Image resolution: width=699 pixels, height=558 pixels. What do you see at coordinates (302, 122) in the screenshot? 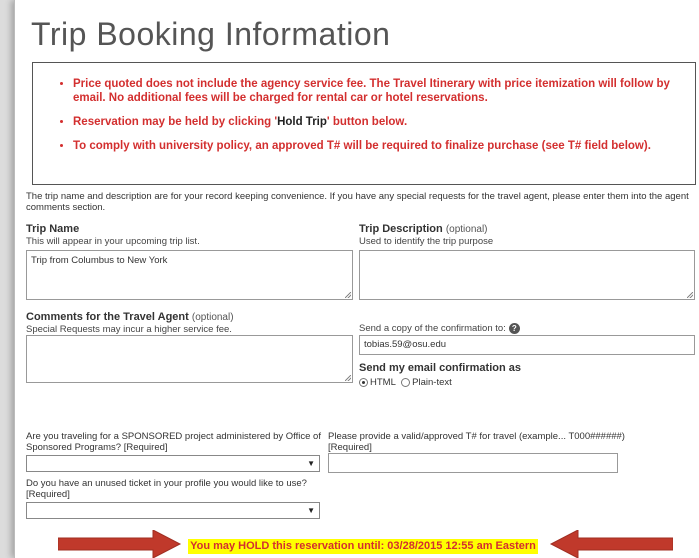
I see `notice-hold-bold: Hold Trip` at bounding box center [302, 122].